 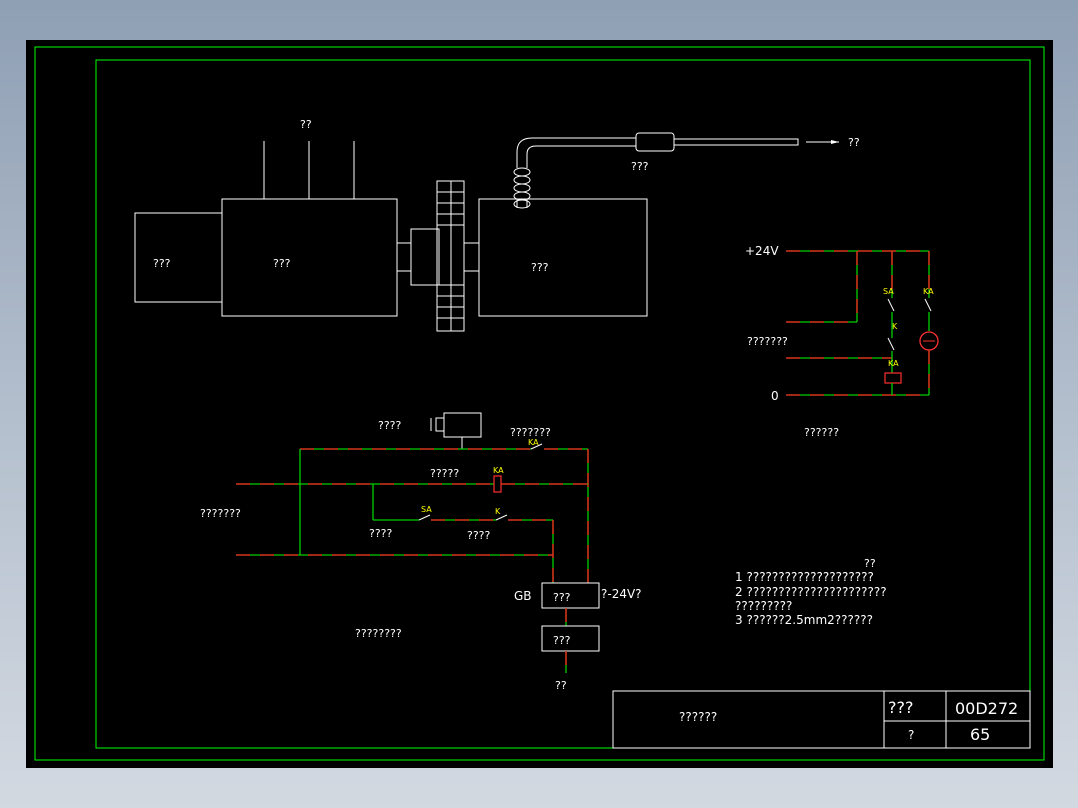 I want to click on ka-coil-label-2: KA, so click(x=498, y=470).